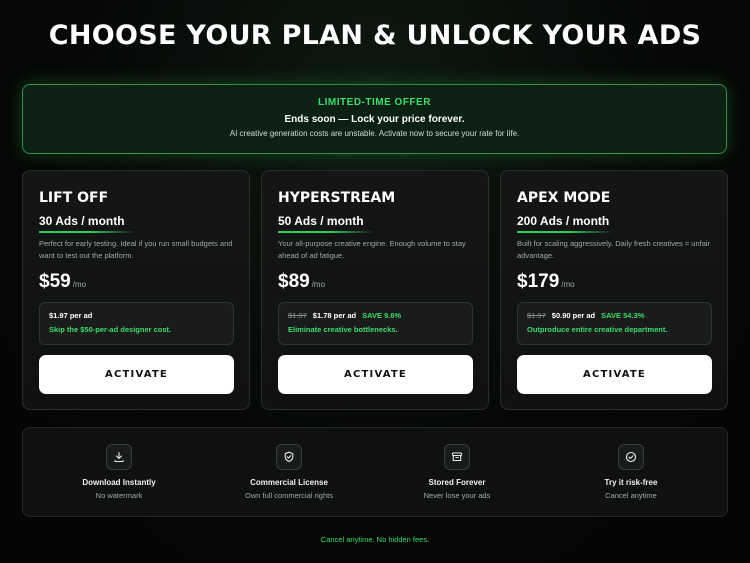 This screenshot has width=750, height=563. Describe the element at coordinates (289, 457) in the screenshot. I see `shield-check-icon` at that location.